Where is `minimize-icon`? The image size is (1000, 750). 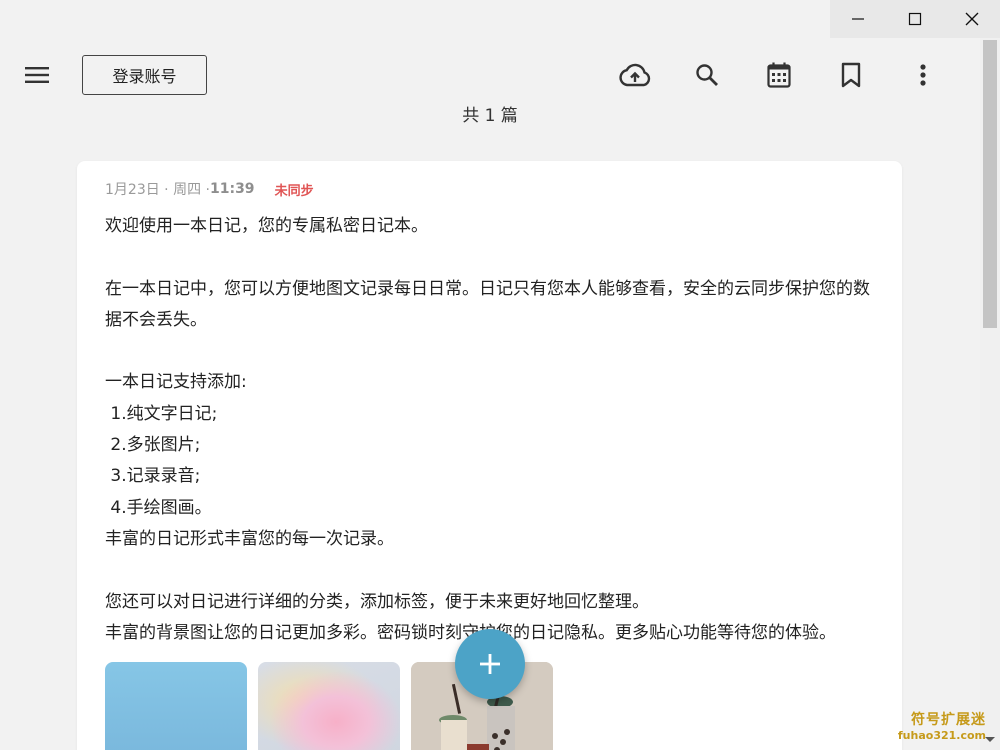
minimize-icon is located at coordinates (858, 19).